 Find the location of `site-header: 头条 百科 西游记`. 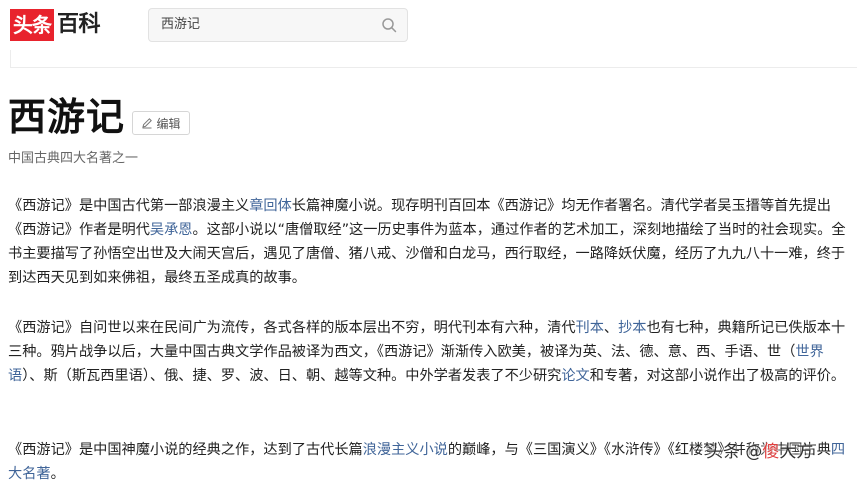

site-header: 头条 百科 西游记 is located at coordinates (428, 34).